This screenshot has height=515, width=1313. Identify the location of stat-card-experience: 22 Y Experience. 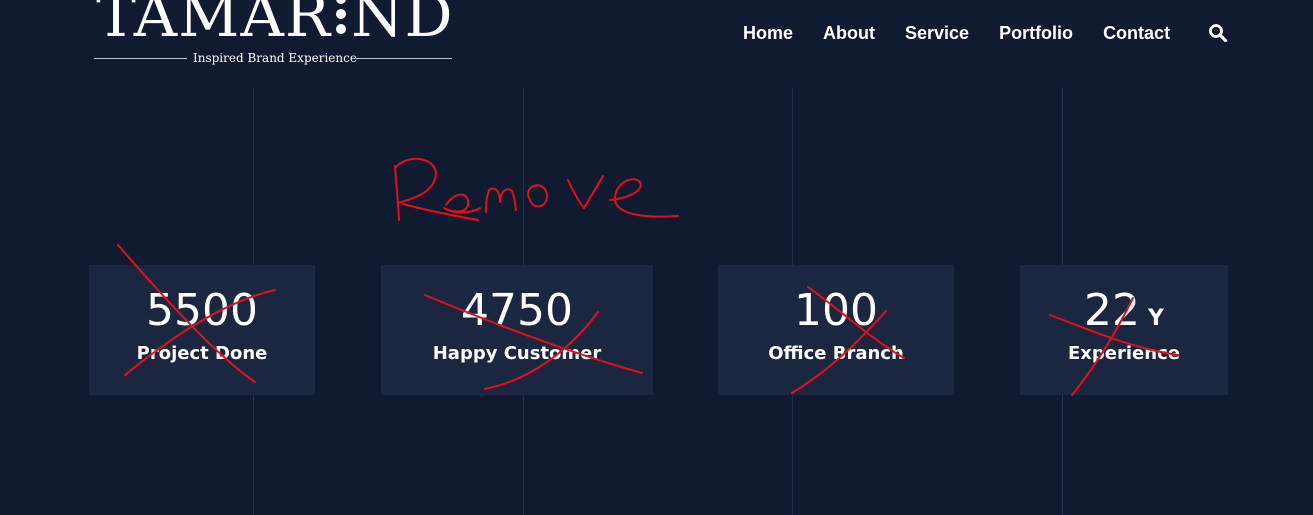
(1124, 330).